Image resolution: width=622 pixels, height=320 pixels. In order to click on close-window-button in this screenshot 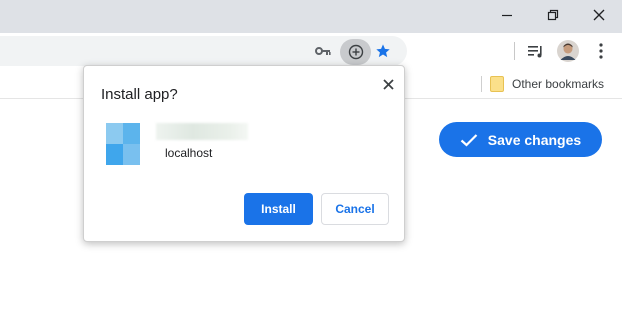, I will do `click(599, 15)`.